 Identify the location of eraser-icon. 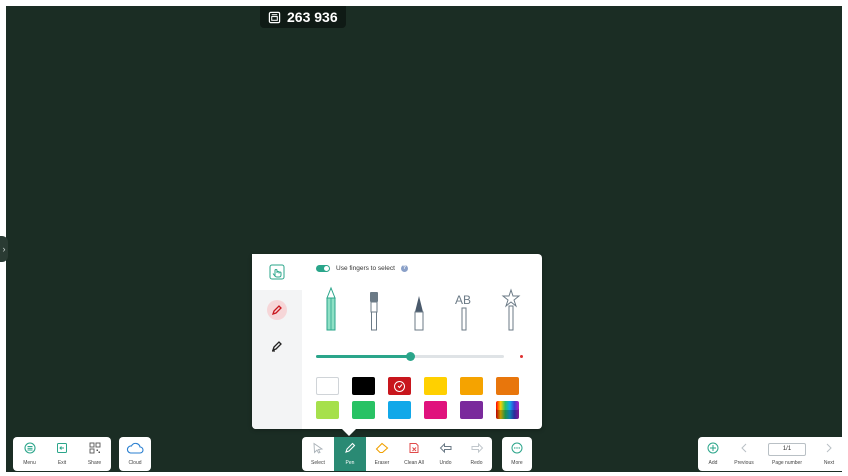
(382, 448).